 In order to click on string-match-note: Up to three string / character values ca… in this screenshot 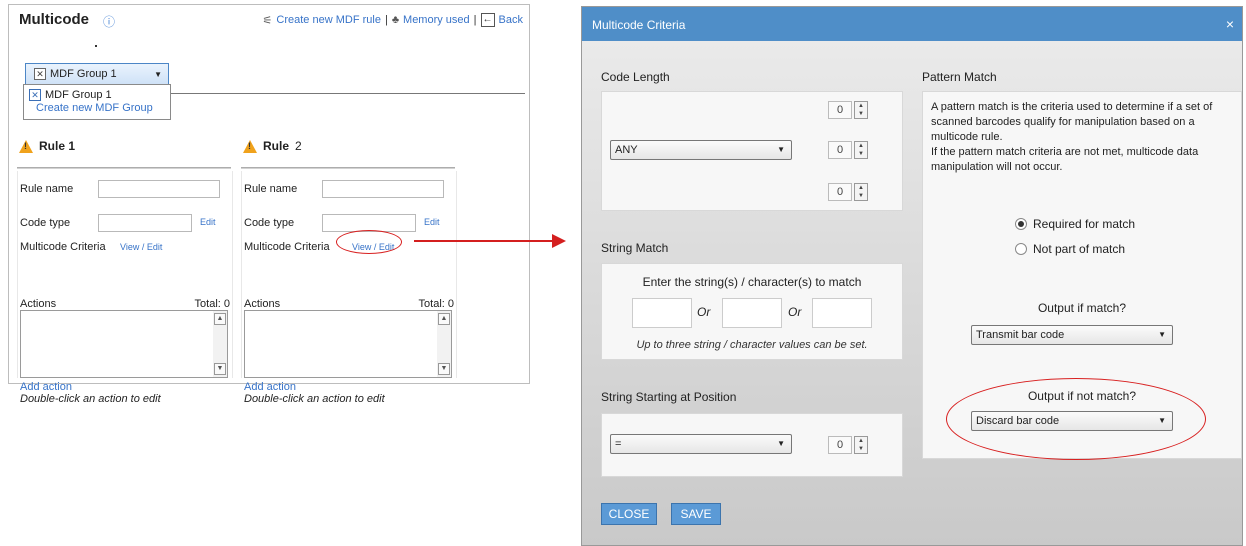, I will do `click(752, 345)`.